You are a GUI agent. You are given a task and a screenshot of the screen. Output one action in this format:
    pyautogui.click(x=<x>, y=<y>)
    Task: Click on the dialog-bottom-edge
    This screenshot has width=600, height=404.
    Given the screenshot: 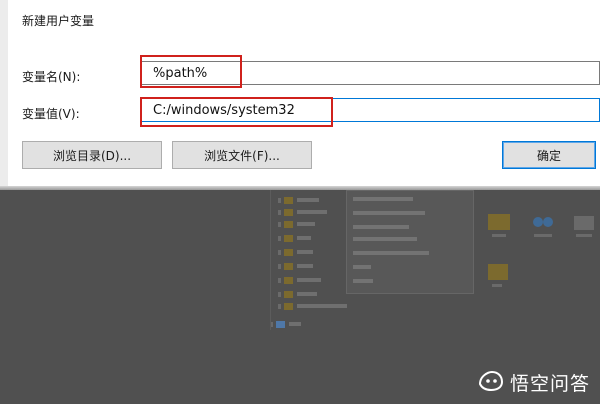 What is the action you would take?
    pyautogui.click(x=300, y=188)
    